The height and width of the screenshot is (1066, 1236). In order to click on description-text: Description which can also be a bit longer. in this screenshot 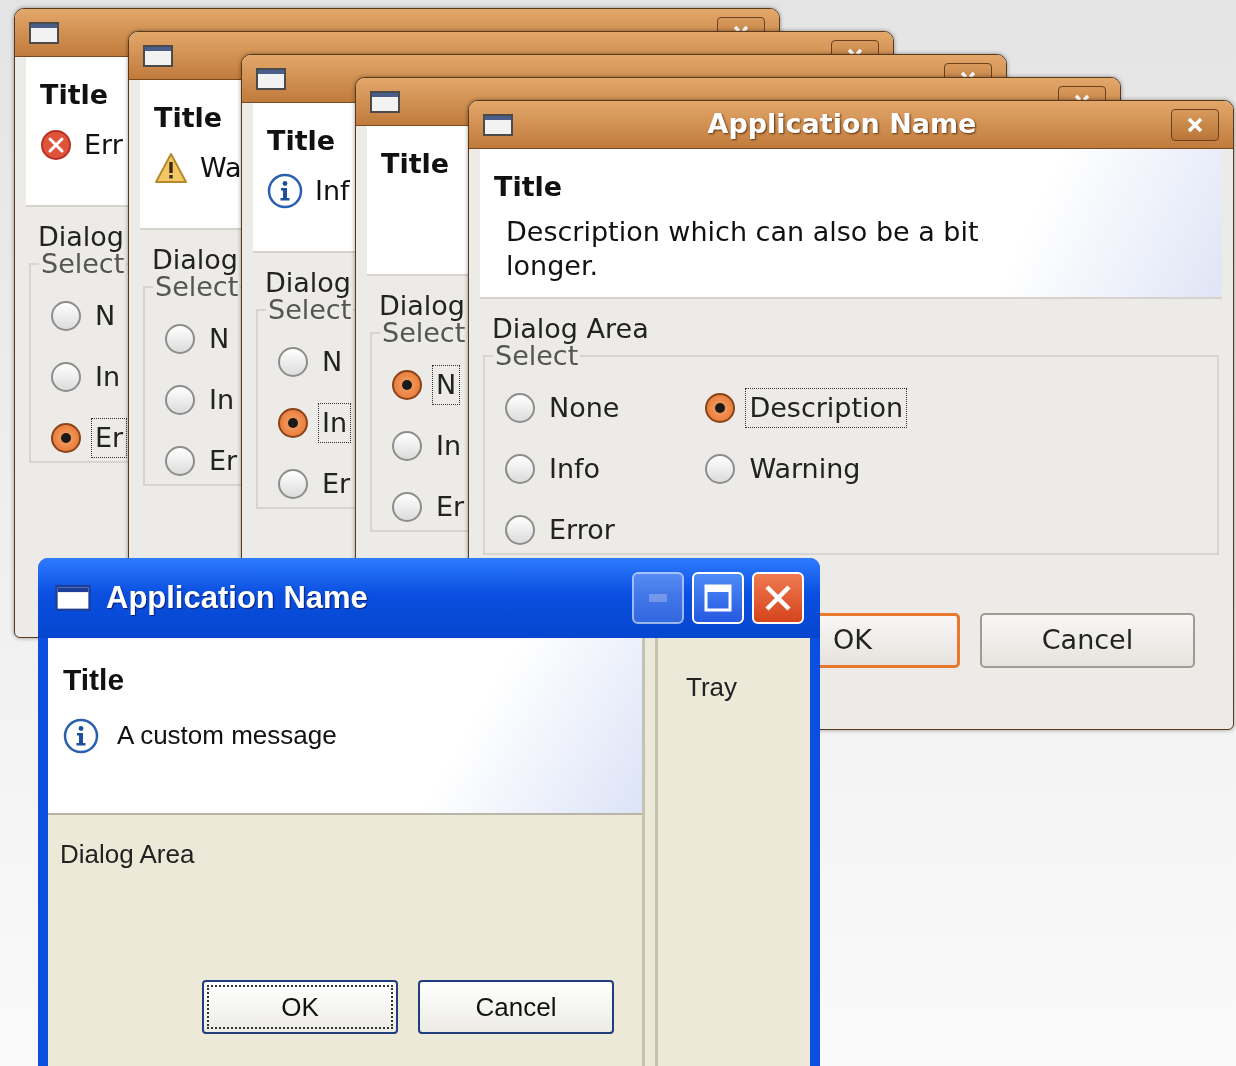, I will do `click(743, 249)`.